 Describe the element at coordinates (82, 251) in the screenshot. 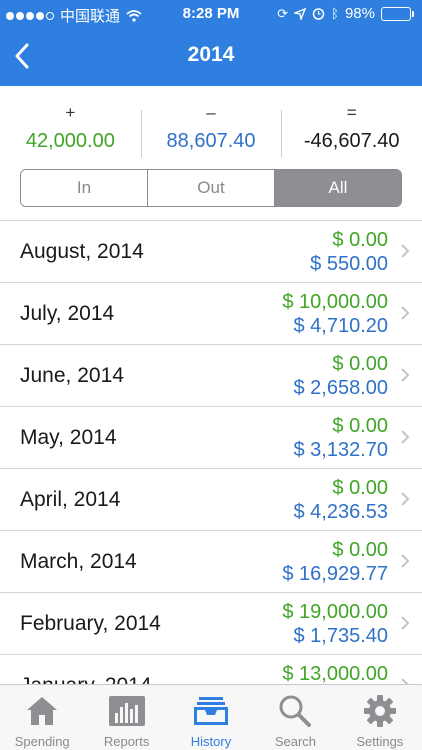

I see `month-label: August, 2014` at that location.